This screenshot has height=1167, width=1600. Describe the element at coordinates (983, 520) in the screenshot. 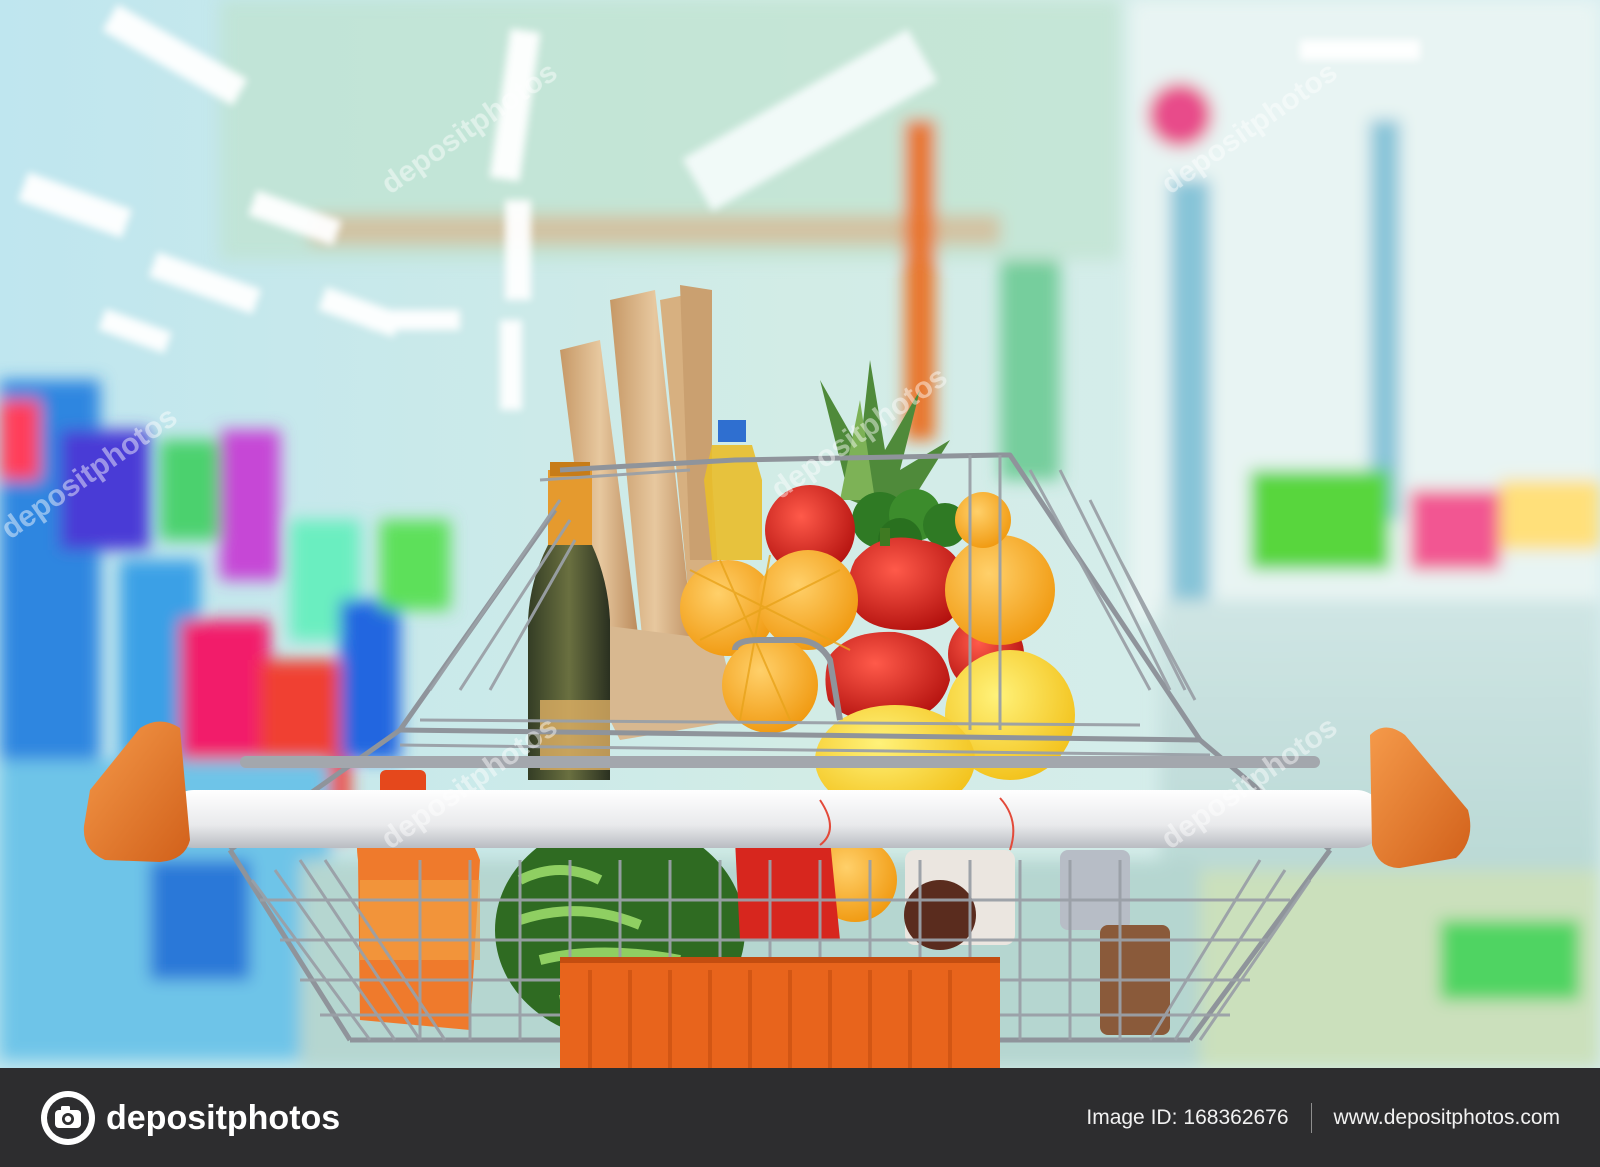

I see `orange` at that location.